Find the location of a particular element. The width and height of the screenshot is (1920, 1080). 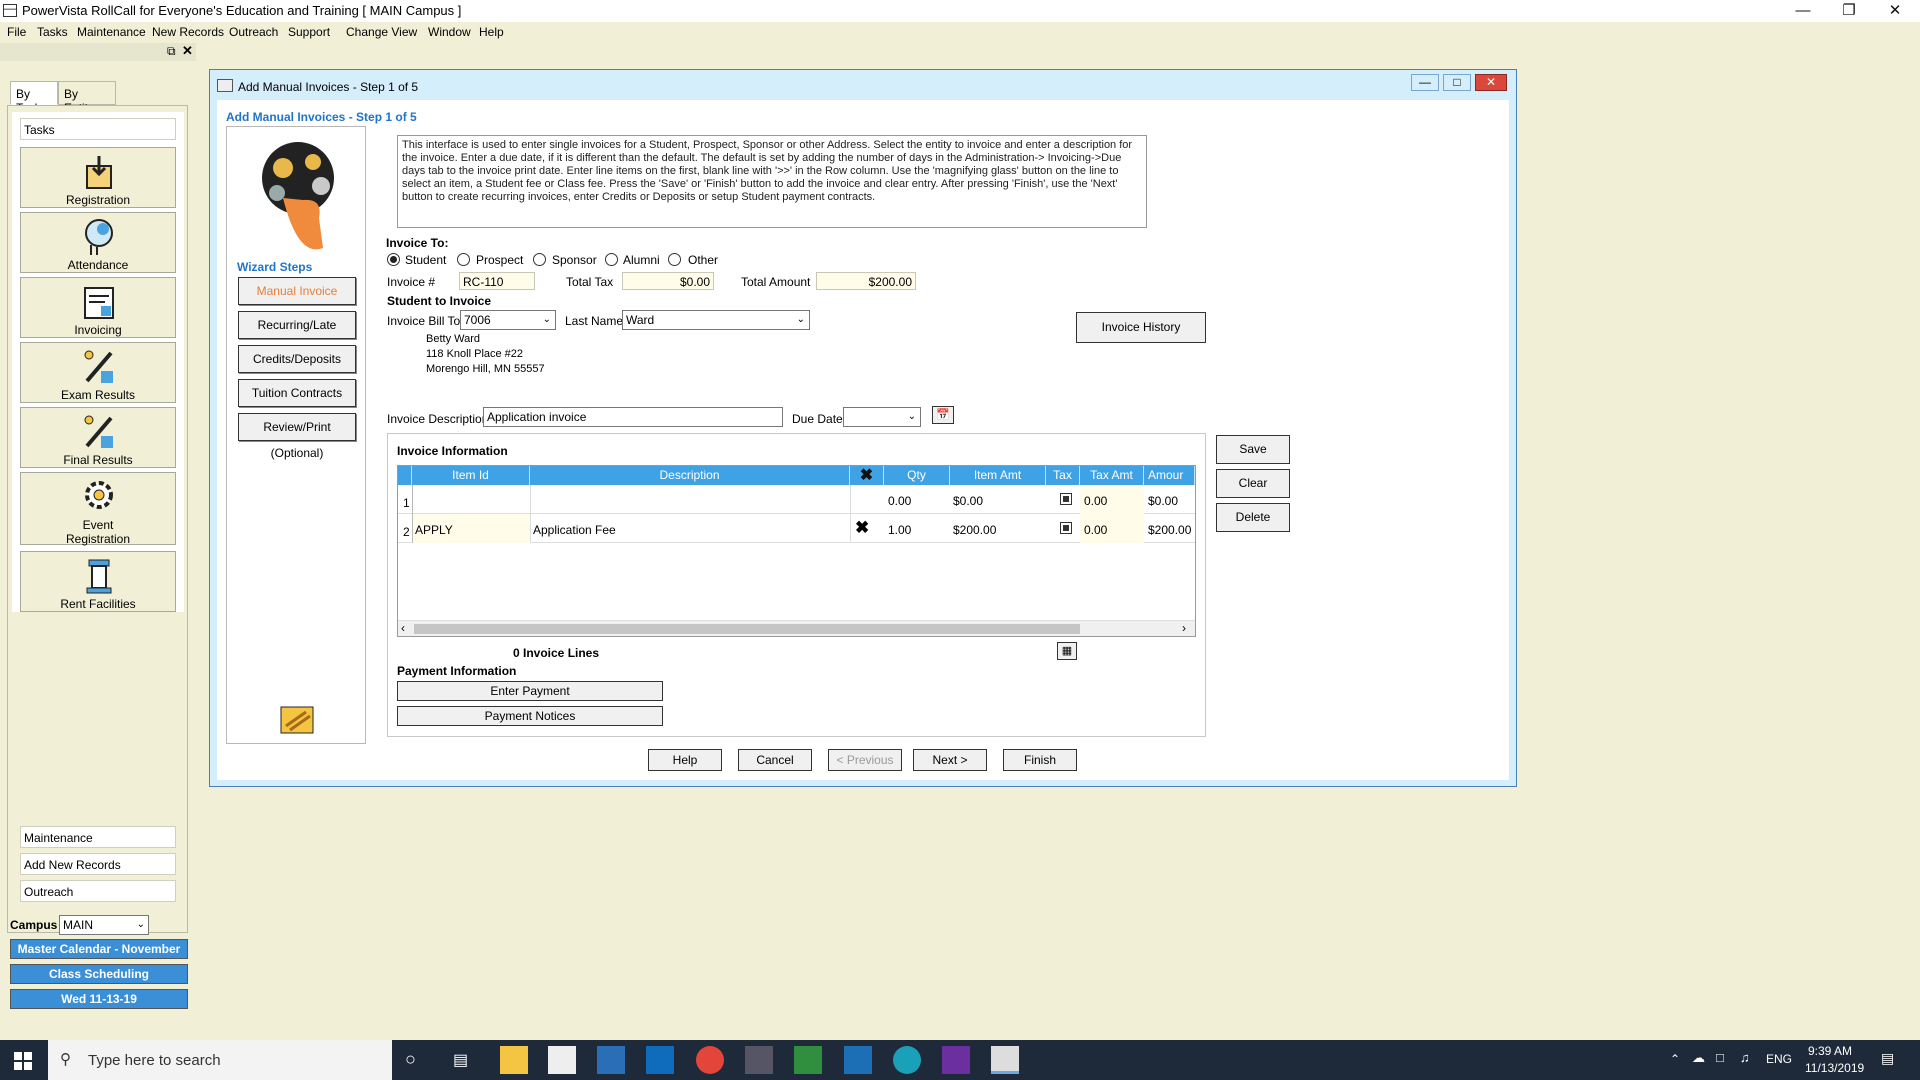

previous-button: < Previous is located at coordinates (865, 760).